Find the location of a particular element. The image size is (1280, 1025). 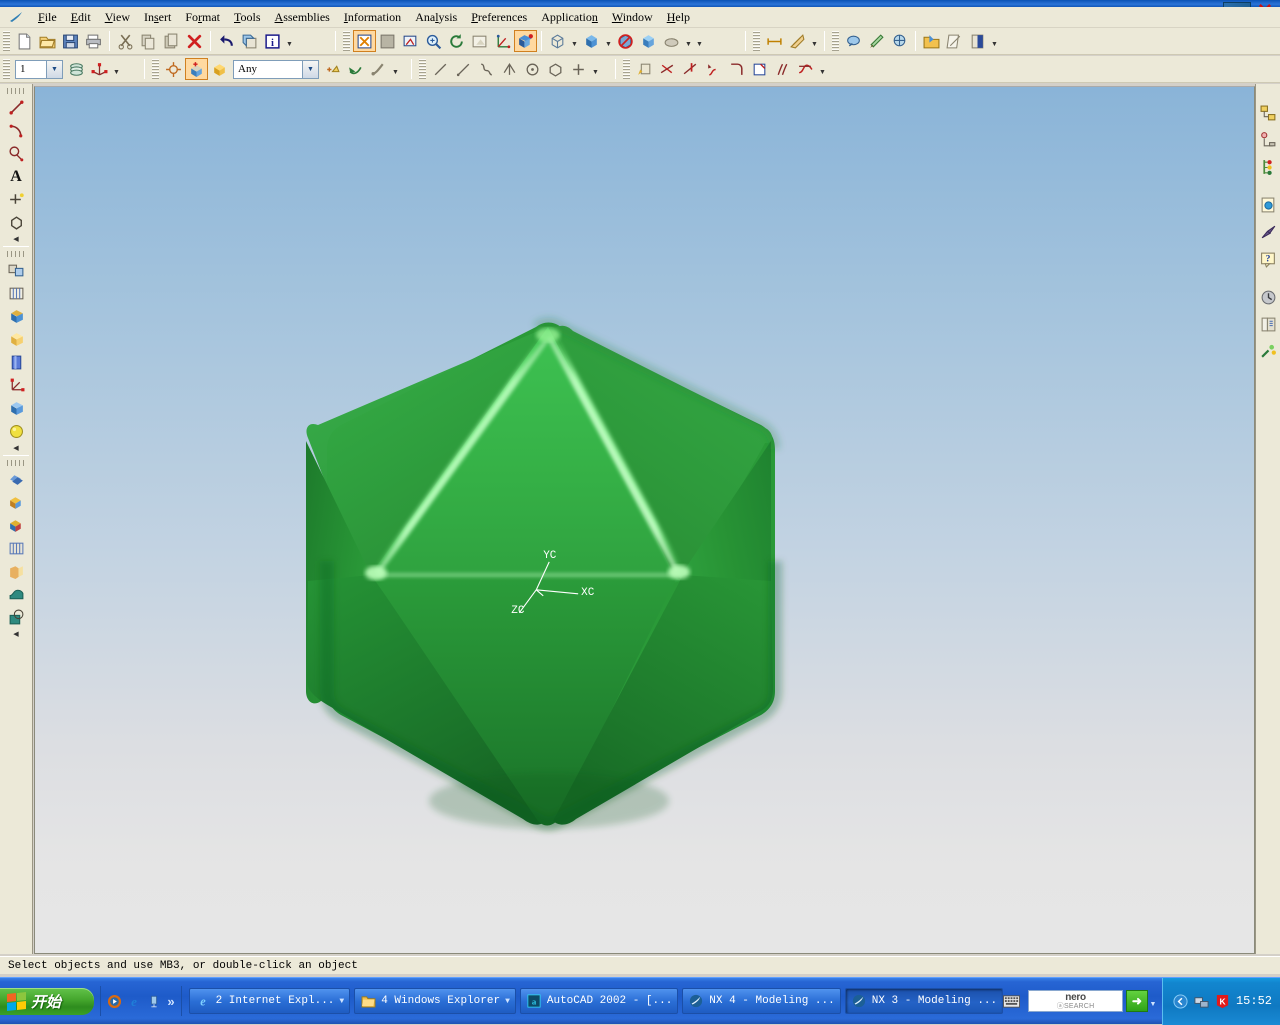

tray-expand-icon is located at coordinates (1181, 1001).